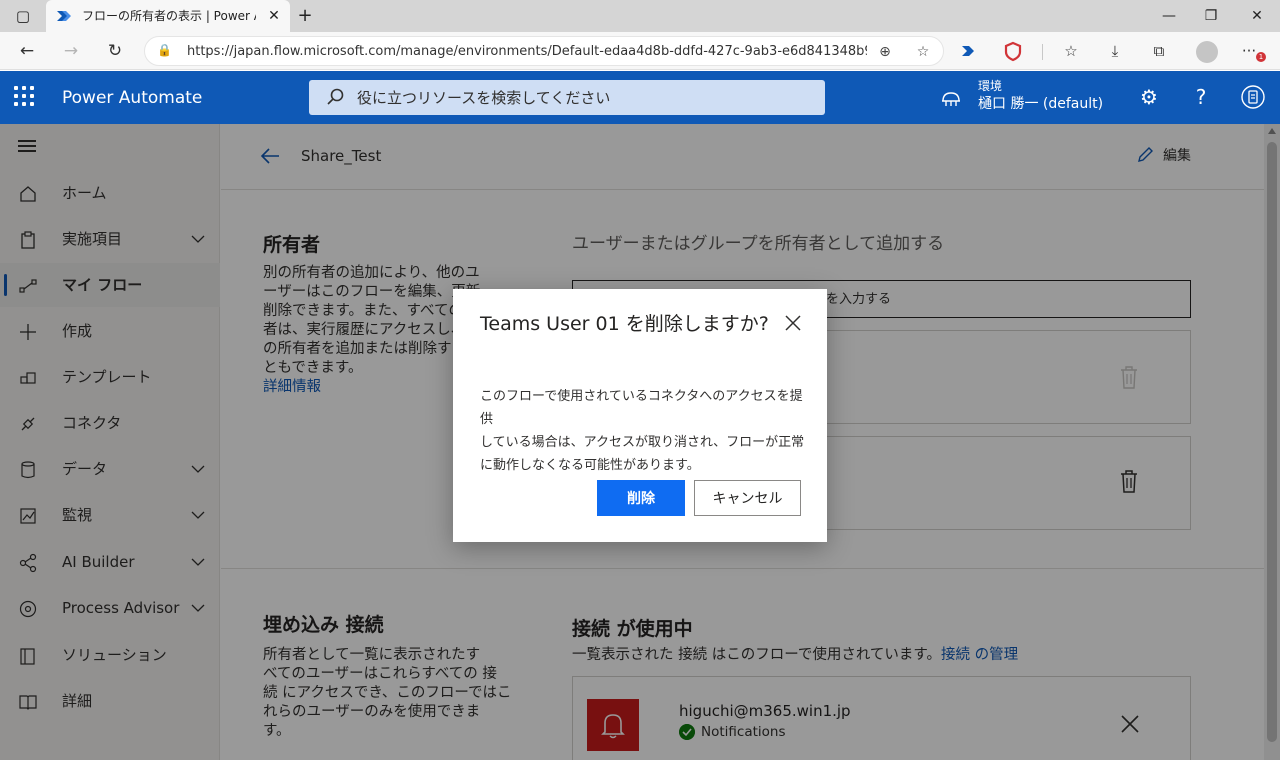 The height and width of the screenshot is (760, 1280). I want to click on settings-gear-icon: ⚙, so click(1149, 97).